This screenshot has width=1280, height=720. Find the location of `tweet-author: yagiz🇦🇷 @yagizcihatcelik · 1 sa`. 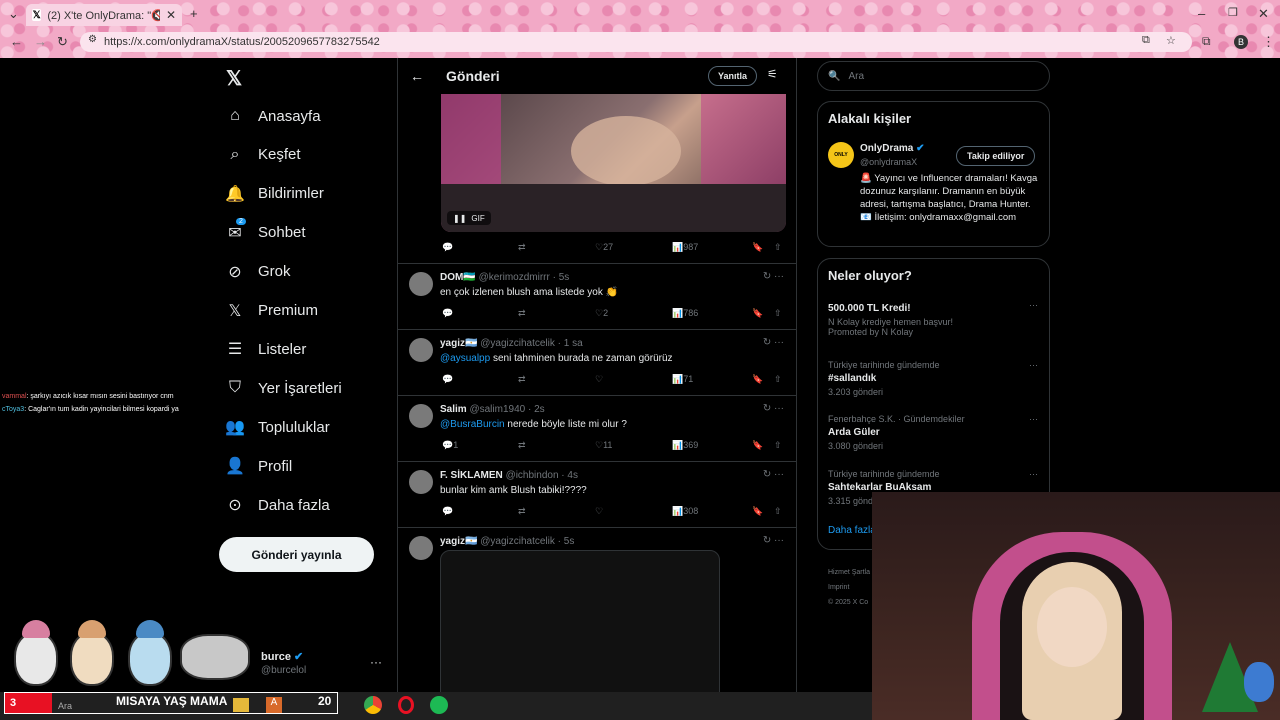

tweet-author: yagiz🇦🇷 @yagizcihatcelik · 1 sa is located at coordinates (511, 343).